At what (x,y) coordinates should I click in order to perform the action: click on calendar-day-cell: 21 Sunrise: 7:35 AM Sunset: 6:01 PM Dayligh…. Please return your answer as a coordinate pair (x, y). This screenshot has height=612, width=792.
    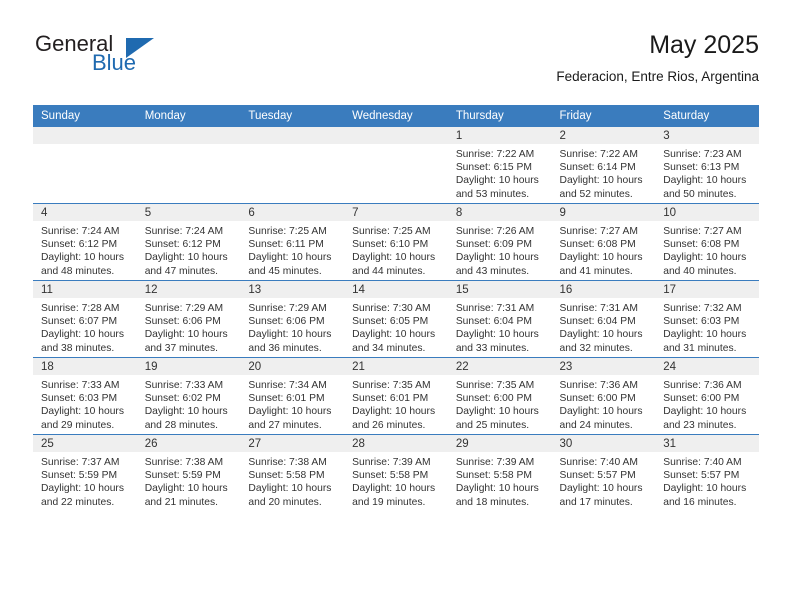
    Looking at the image, I should click on (396, 396).